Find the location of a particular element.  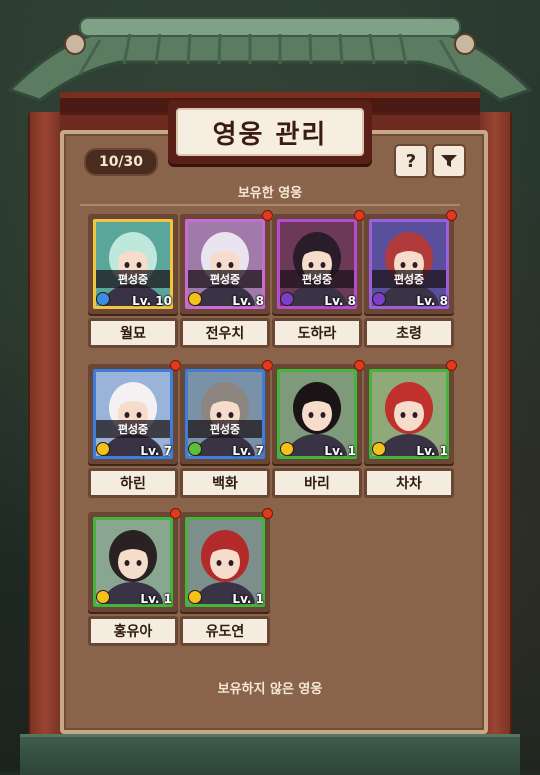

hero-card: 편성중 Lv. 8 초령 is located at coordinates (410, 281).